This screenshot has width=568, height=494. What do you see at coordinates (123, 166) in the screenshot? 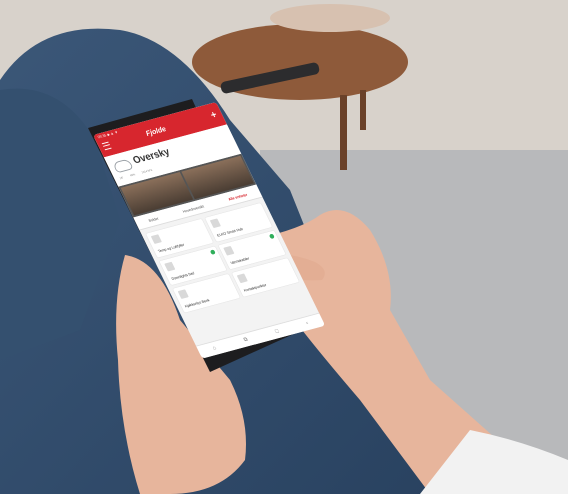
I see `cloud-icon` at bounding box center [123, 166].